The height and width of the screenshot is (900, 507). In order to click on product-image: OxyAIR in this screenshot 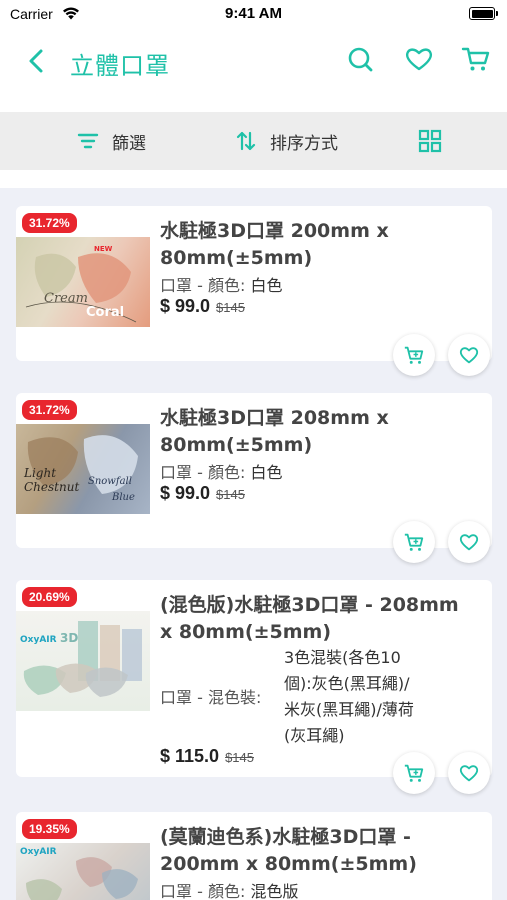, I will do `click(83, 871)`.